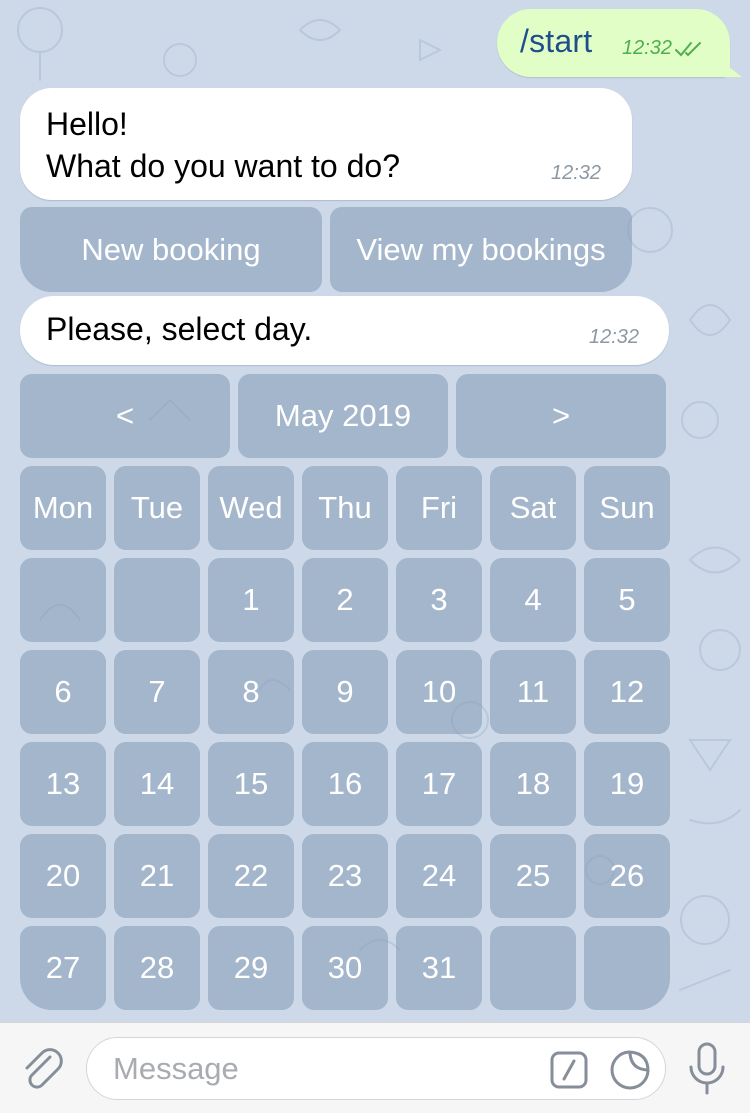  Describe the element at coordinates (251, 968) in the screenshot. I see `calendar-day-button: 29` at that location.